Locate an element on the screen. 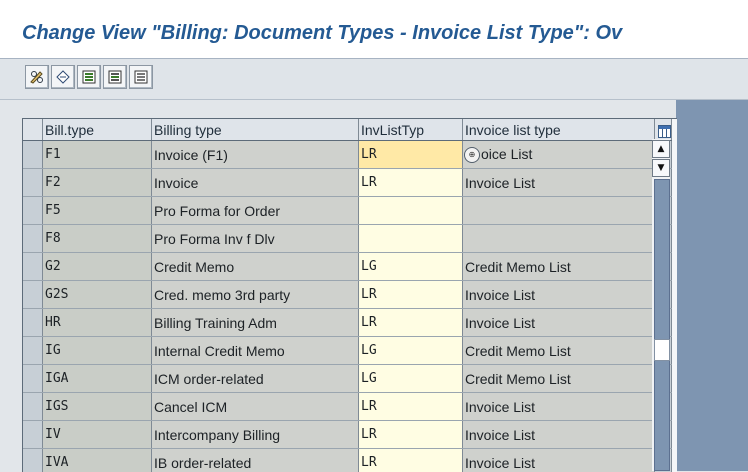 This screenshot has height=472, width=748. display-change-button is located at coordinates (37, 77).